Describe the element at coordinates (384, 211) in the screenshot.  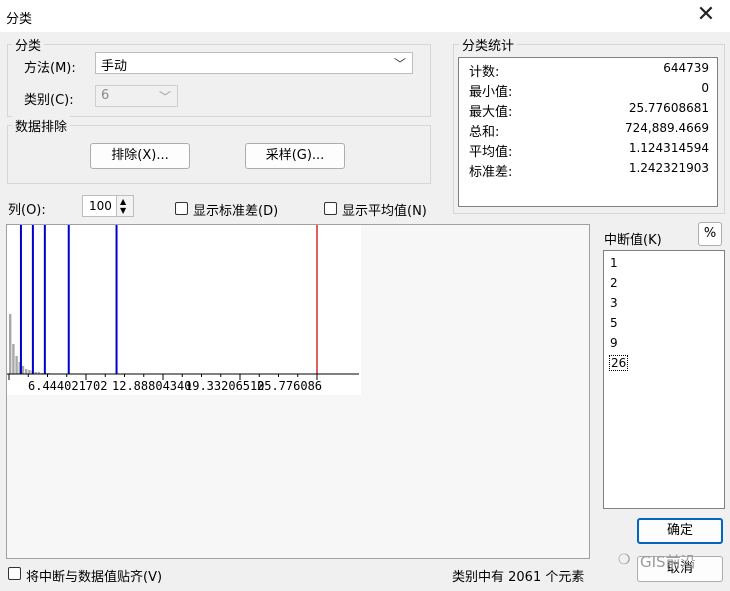
I see `show-mean-label: 显示平均值(N)` at that location.